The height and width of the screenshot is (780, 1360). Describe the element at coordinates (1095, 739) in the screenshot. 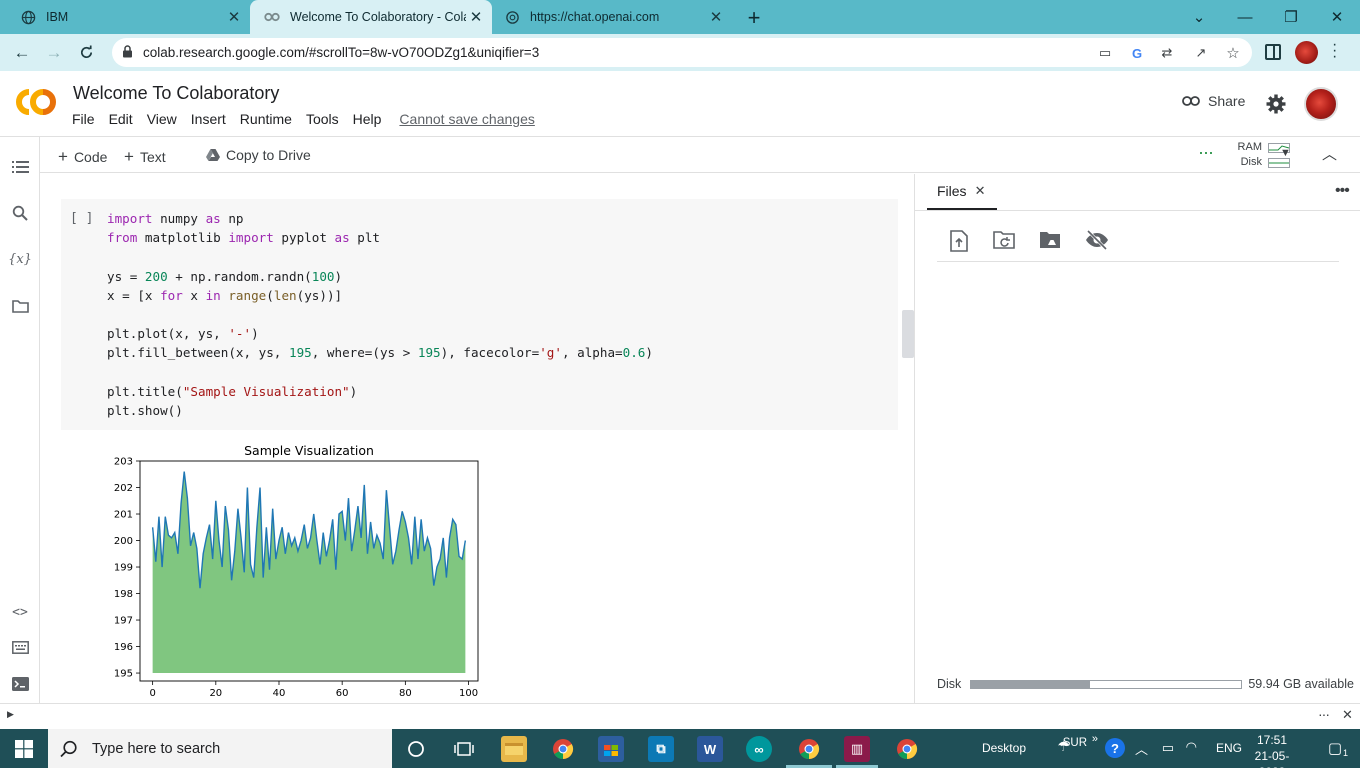

I see `overflow-chevron-icon: »` at that location.